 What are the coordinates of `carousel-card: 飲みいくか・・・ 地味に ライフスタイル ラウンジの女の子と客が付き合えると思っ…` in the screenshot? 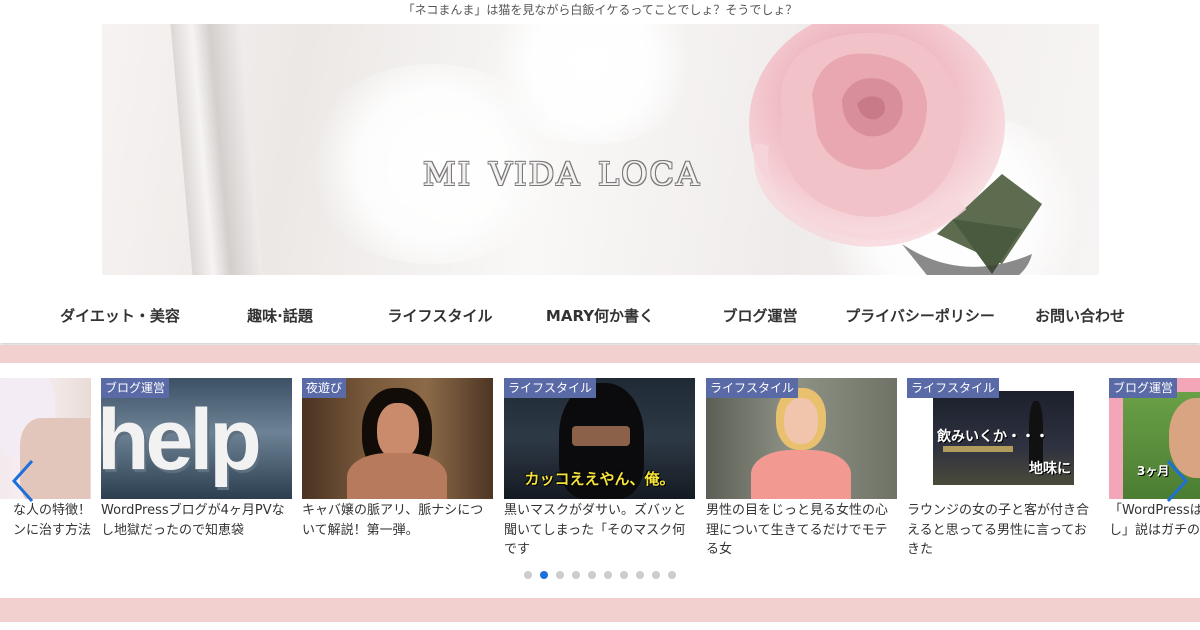 It's located at (1002, 469).